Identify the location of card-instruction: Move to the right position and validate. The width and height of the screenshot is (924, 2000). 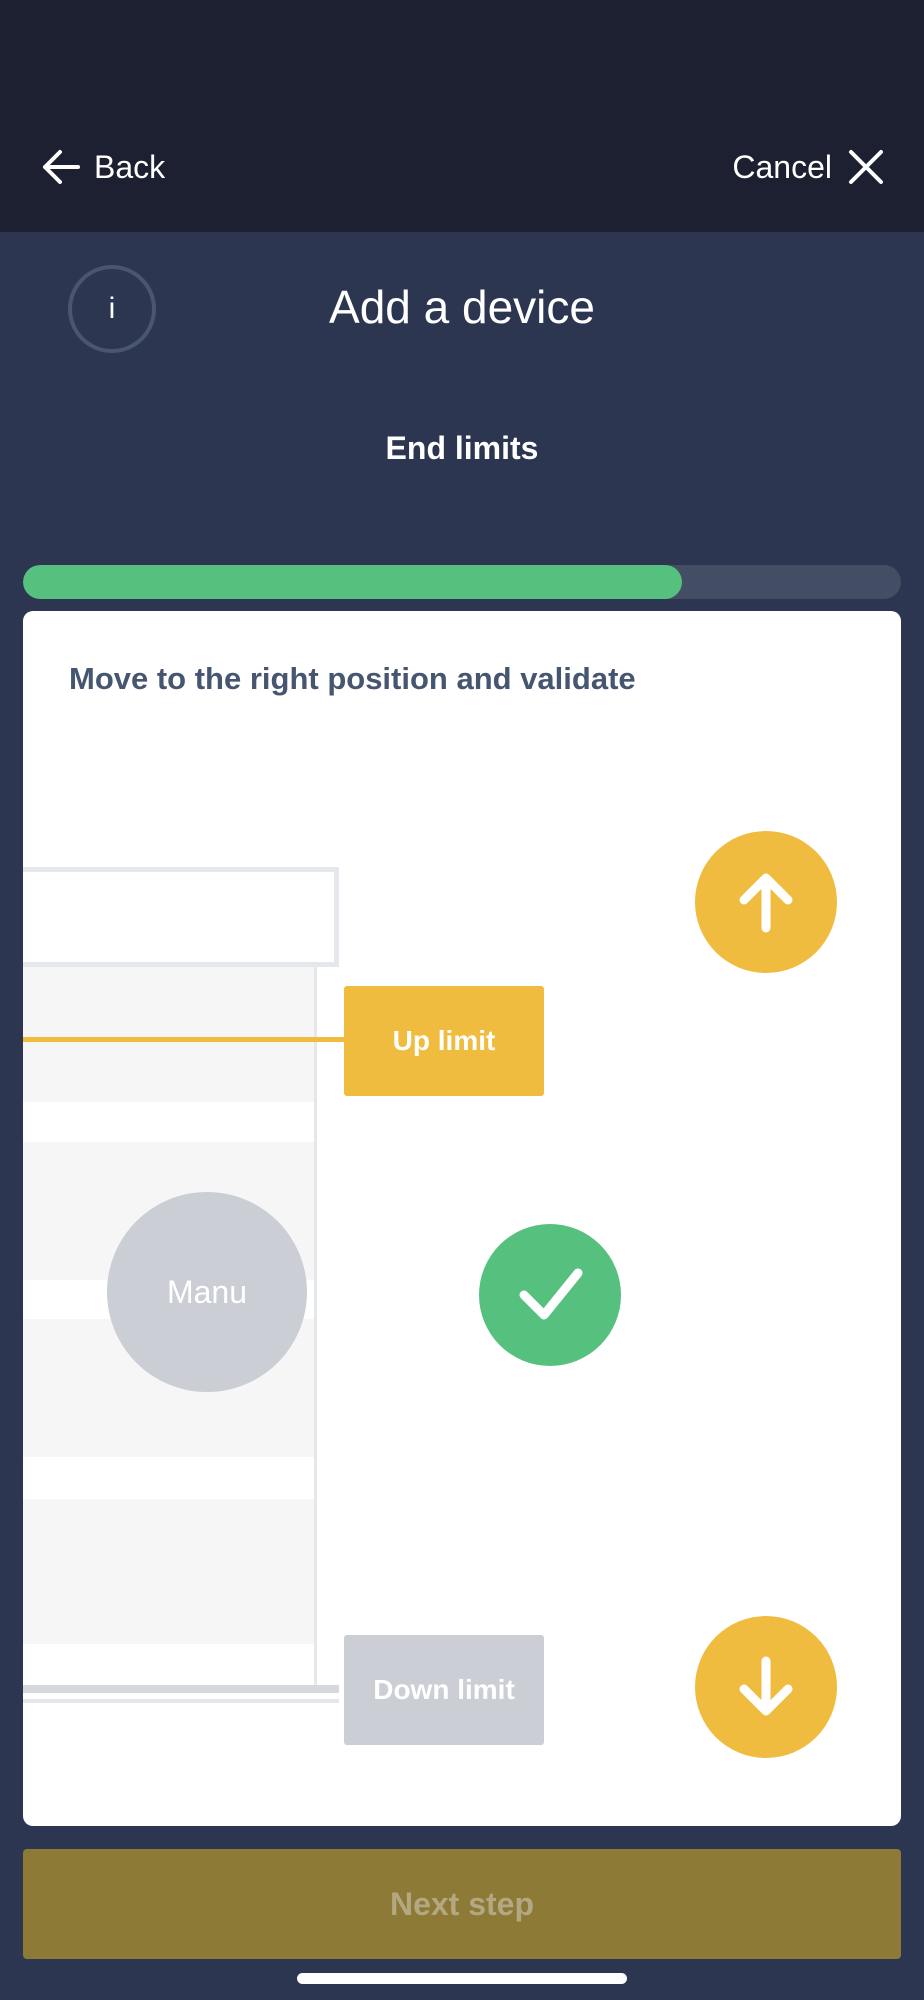
(352, 678).